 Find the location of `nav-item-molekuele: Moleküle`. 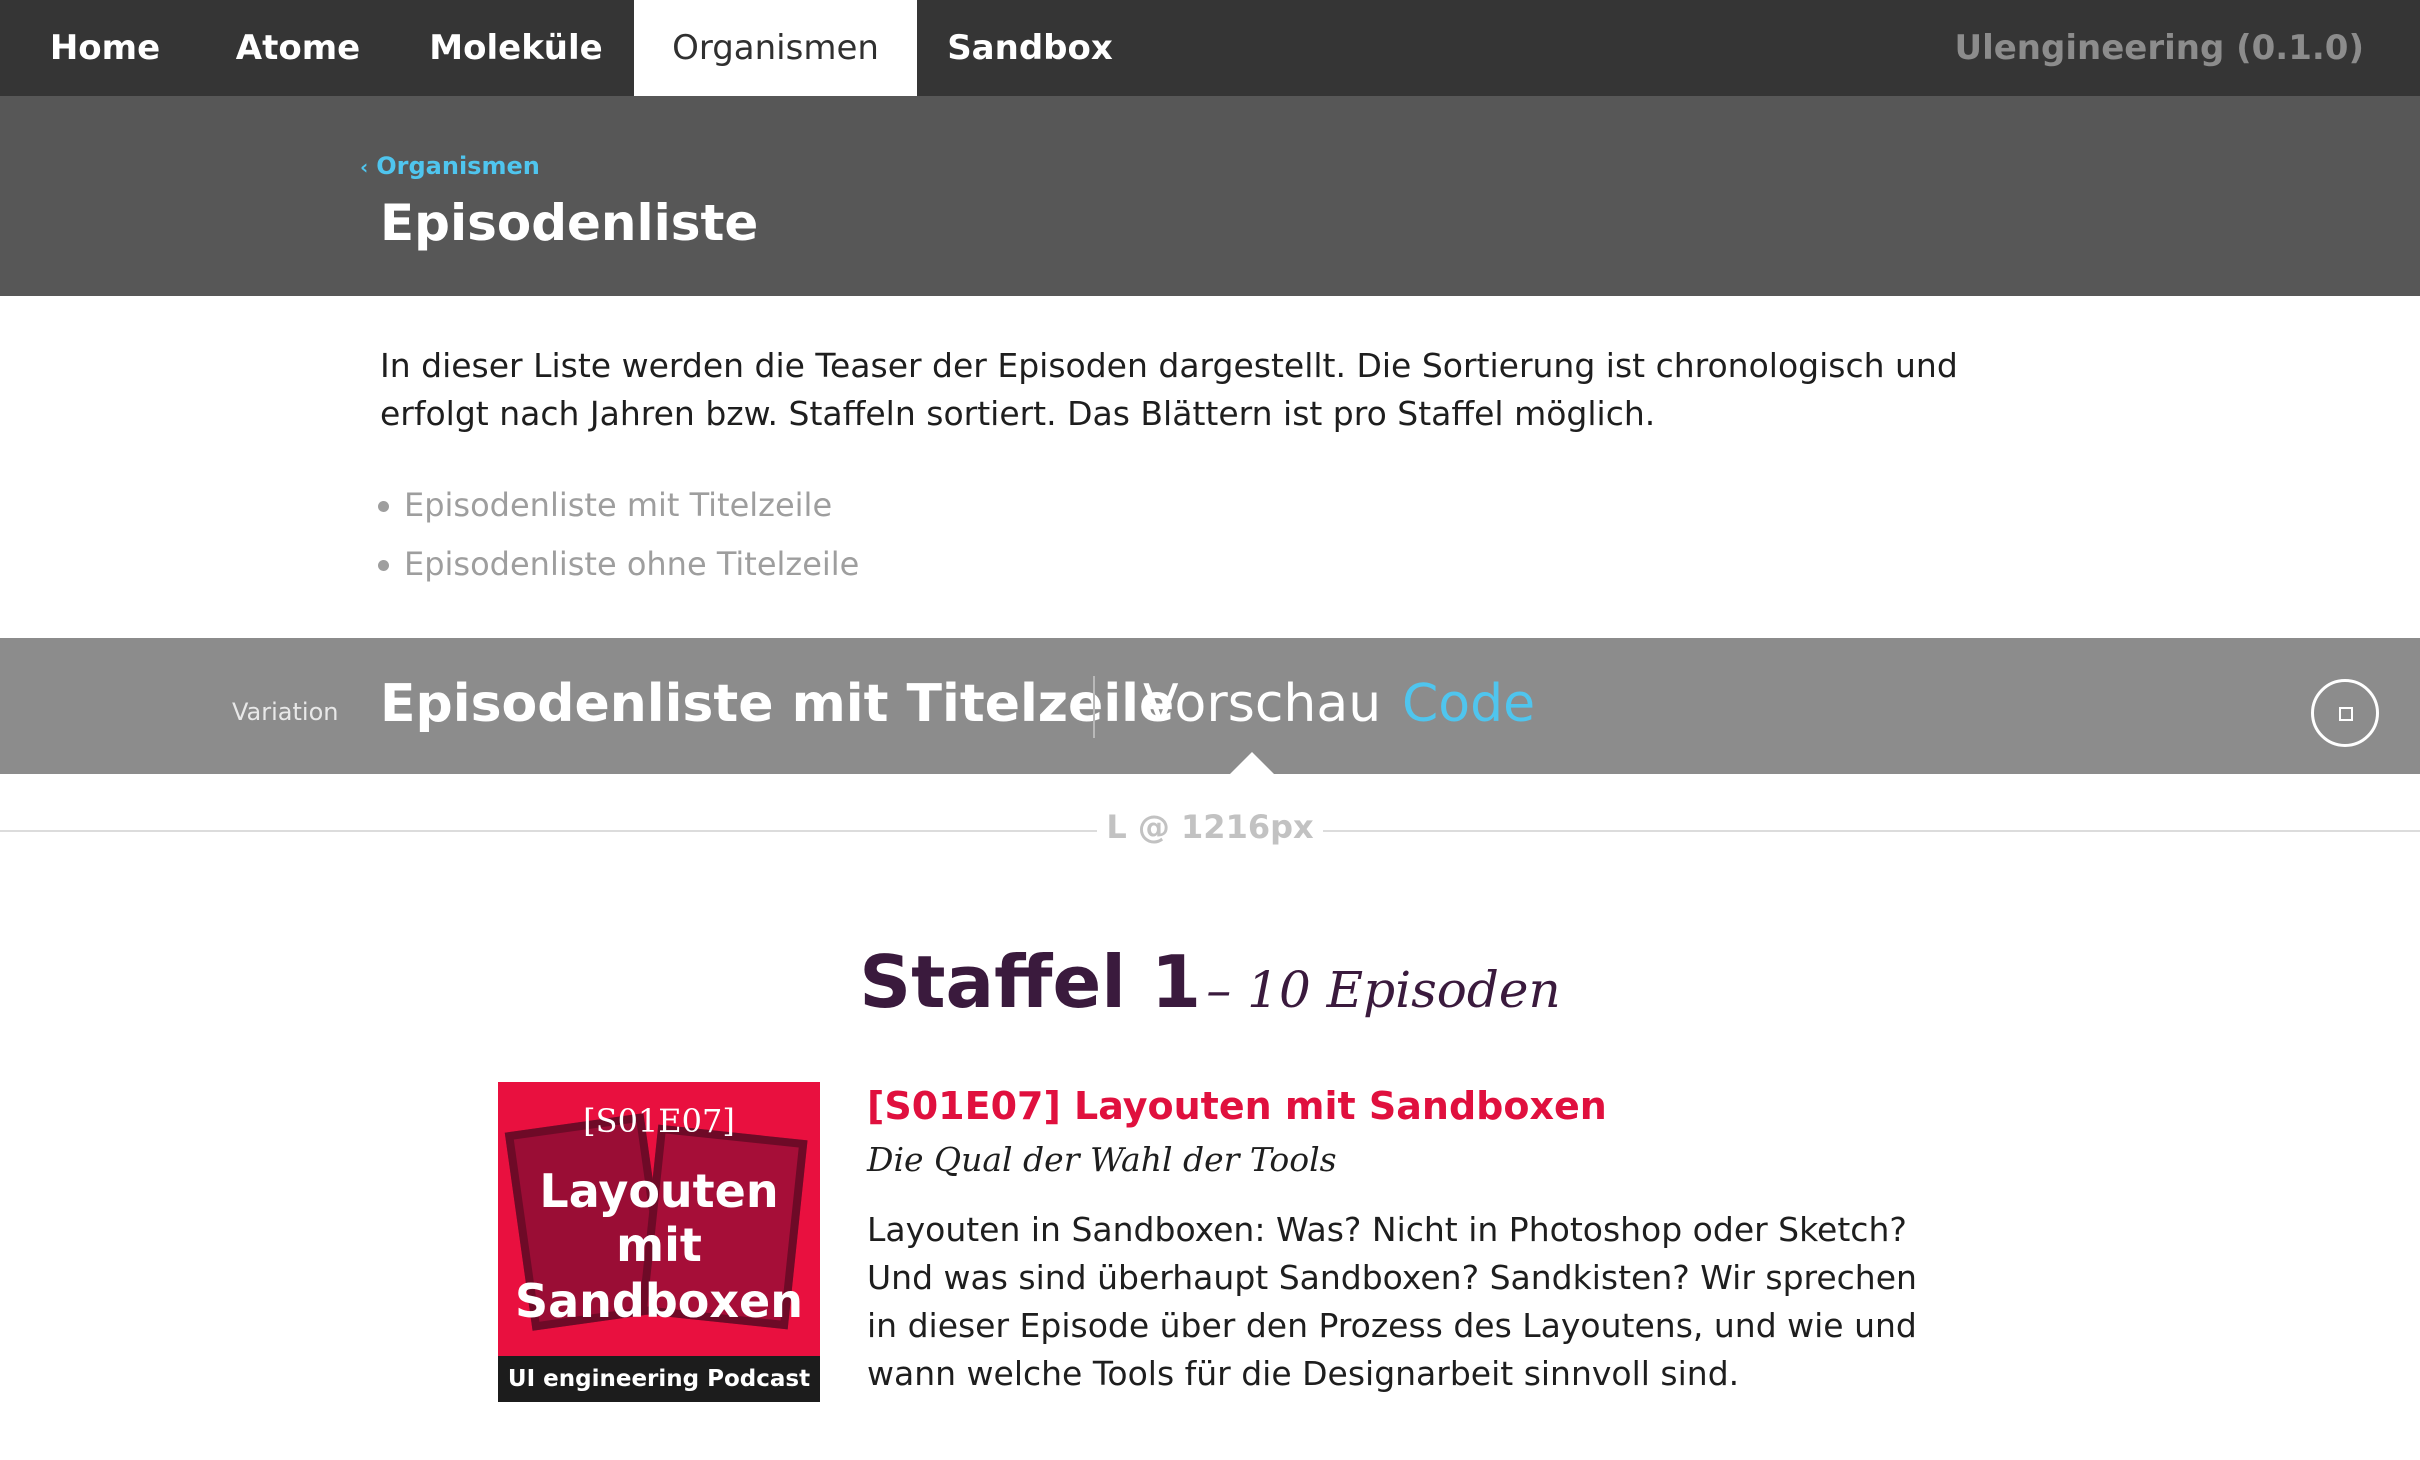

nav-item-molekuele: Moleküle is located at coordinates (516, 48).